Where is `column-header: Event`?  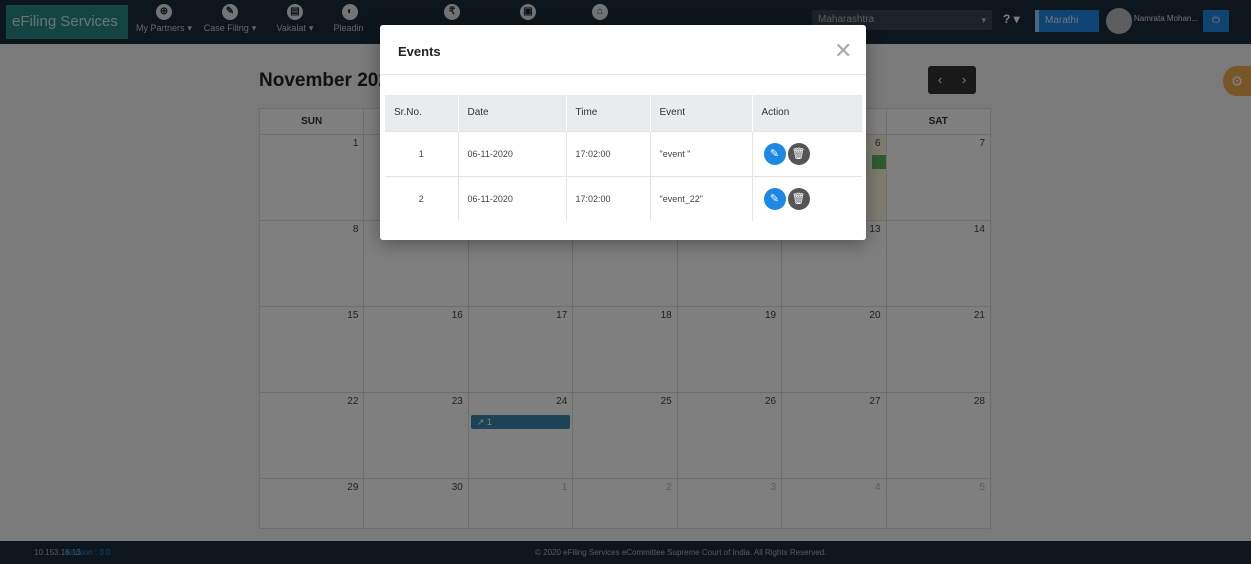 column-header: Event is located at coordinates (701, 113).